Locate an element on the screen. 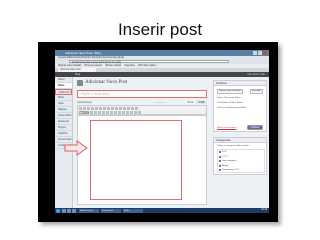  bookmark-item: Primeiros passos is located at coordinates (93, 66).